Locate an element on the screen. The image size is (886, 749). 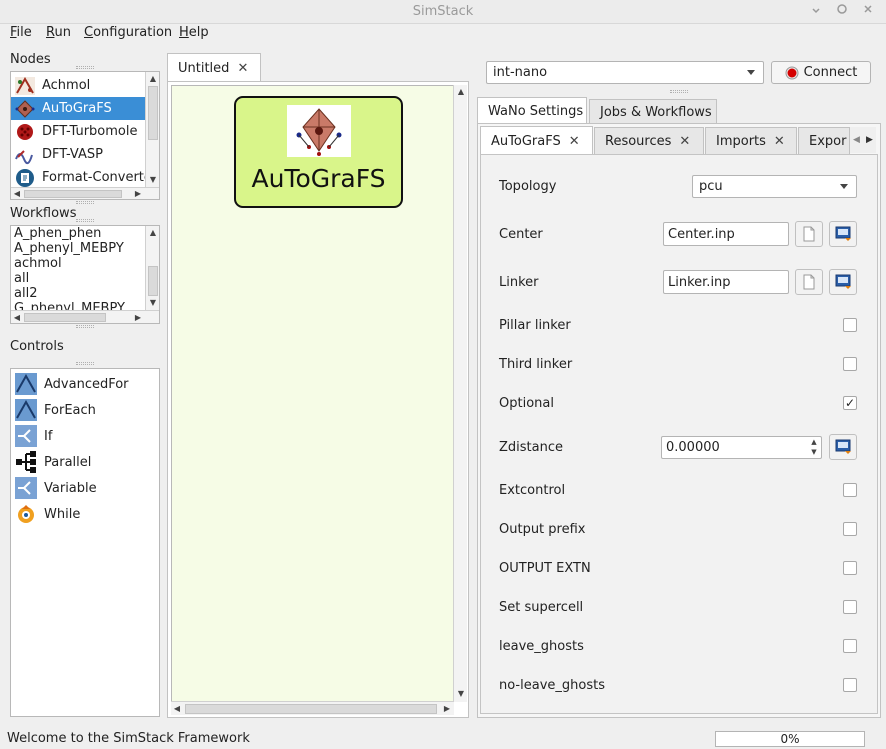
while-icon is located at coordinates (26, 514).